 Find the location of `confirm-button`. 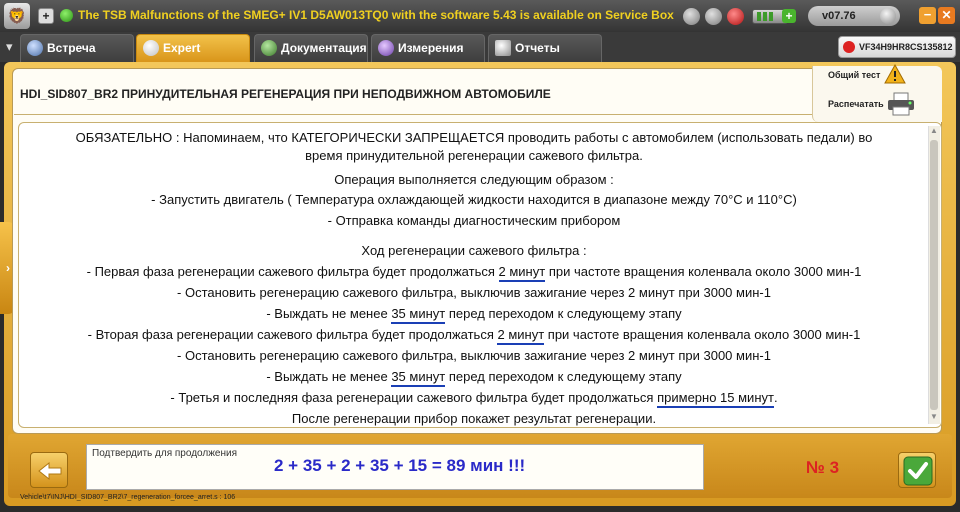

confirm-button is located at coordinates (917, 470).